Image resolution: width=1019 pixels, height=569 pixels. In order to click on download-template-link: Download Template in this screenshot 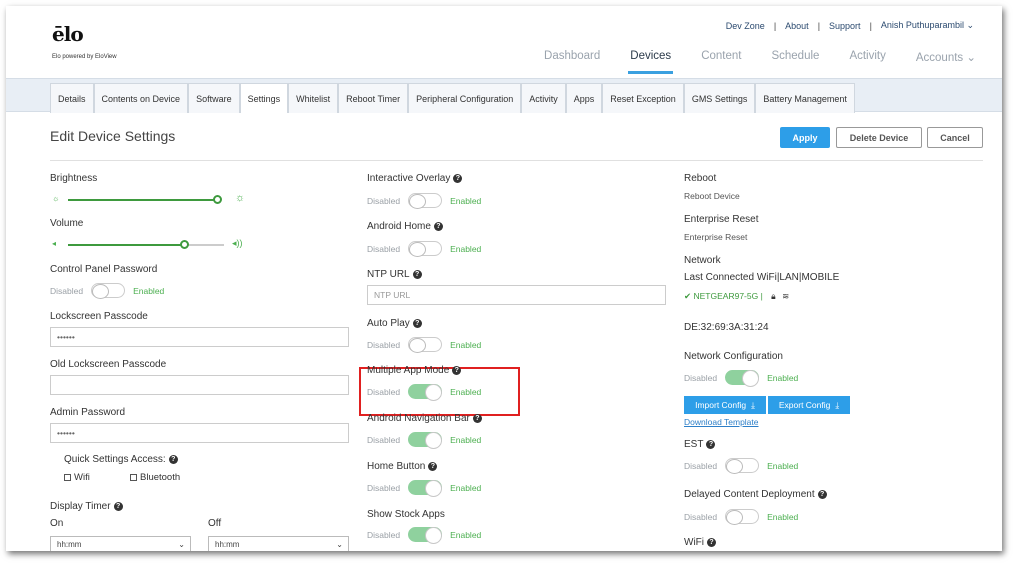, I will do `click(721, 422)`.